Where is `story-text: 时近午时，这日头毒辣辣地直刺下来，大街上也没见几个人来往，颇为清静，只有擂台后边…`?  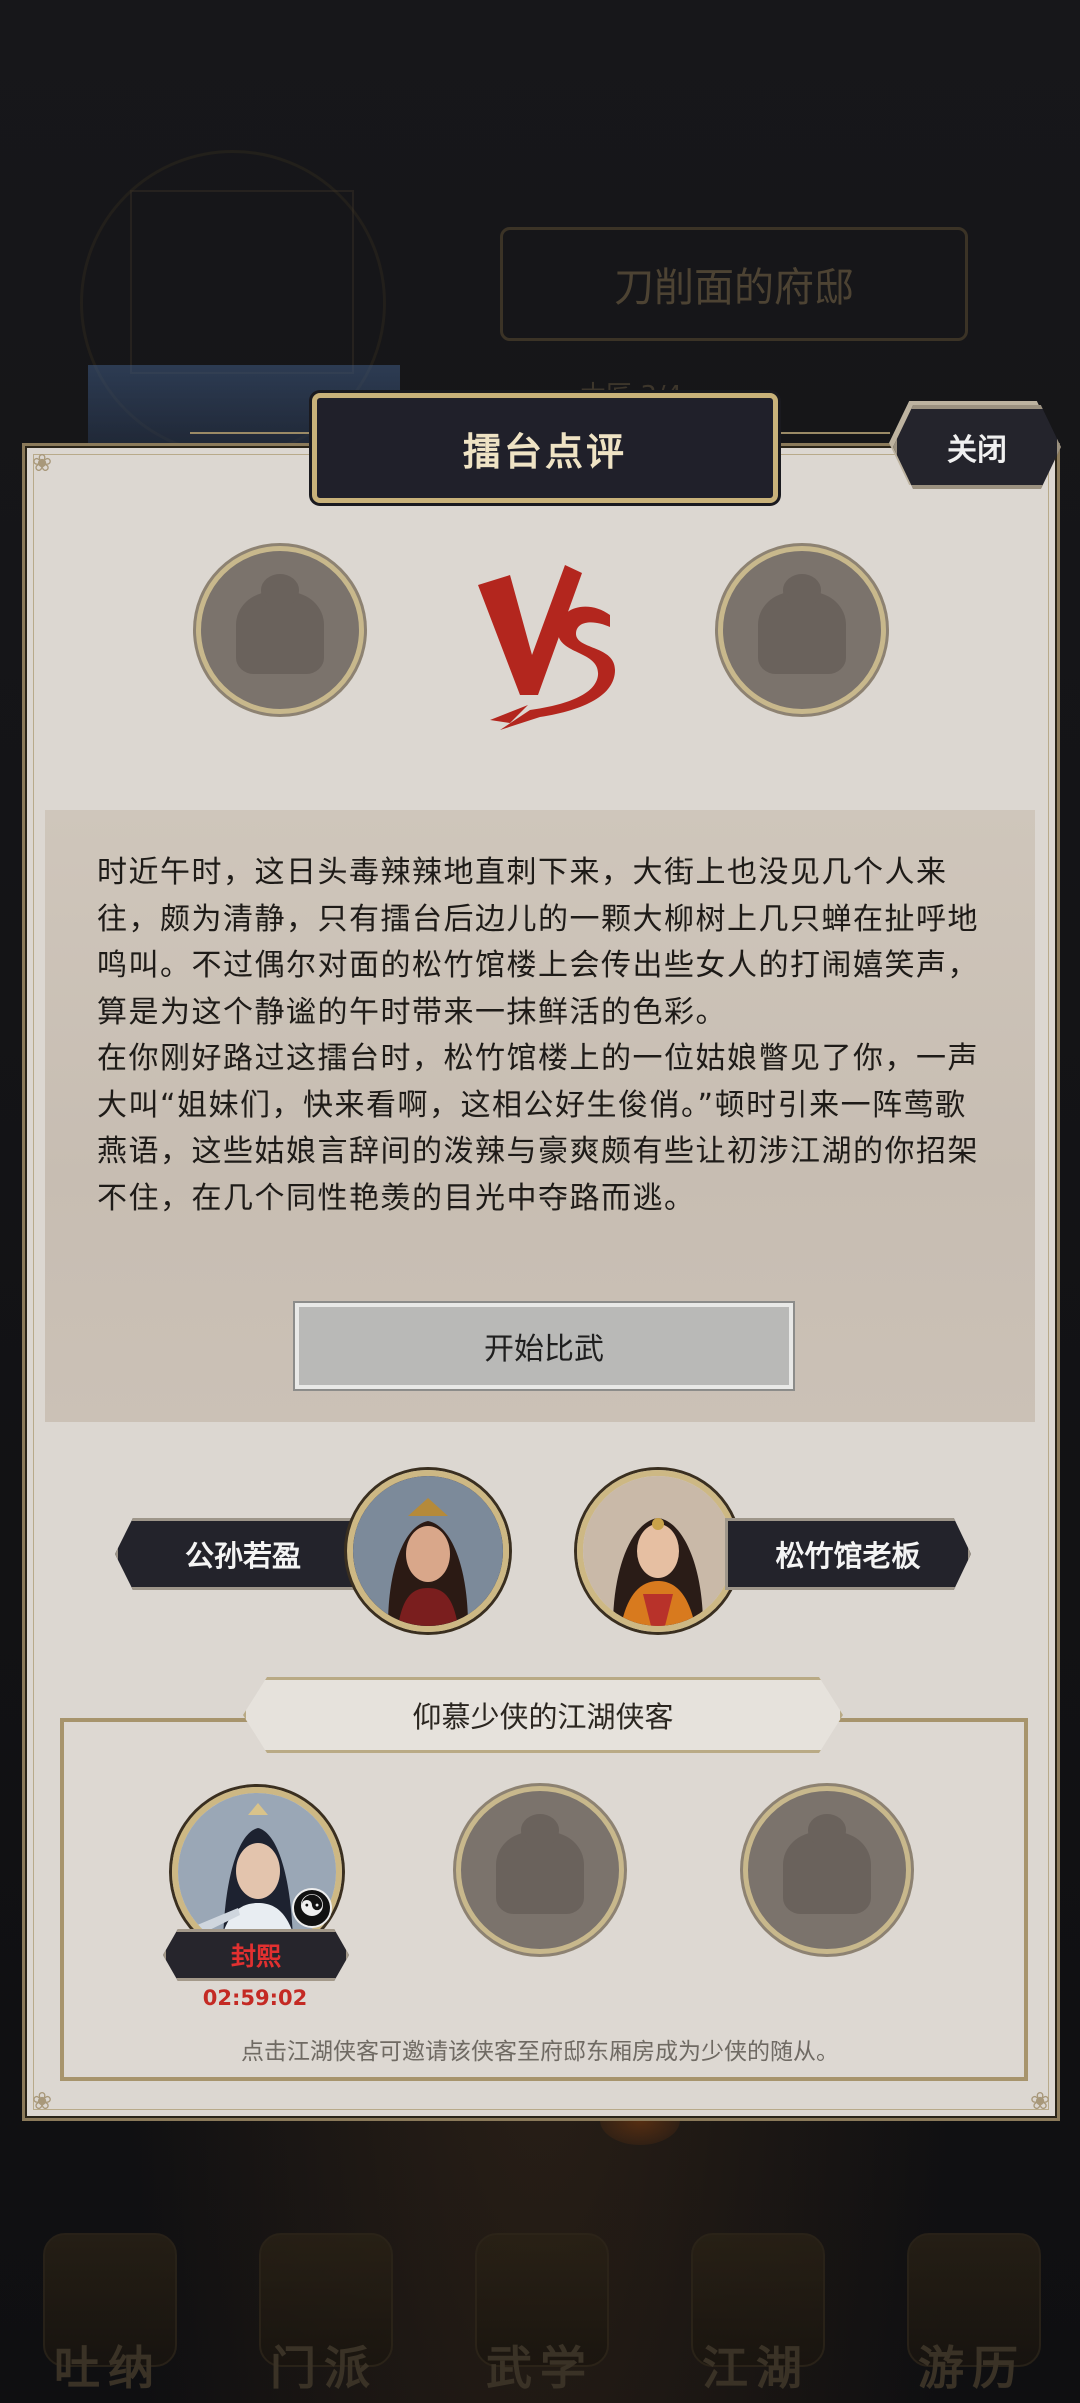 story-text: 时近午时，这日头毒辣辣地直刺下来，大街上也没见几个人来往，颇为清静，只有擂台后边… is located at coordinates (542, 1036).